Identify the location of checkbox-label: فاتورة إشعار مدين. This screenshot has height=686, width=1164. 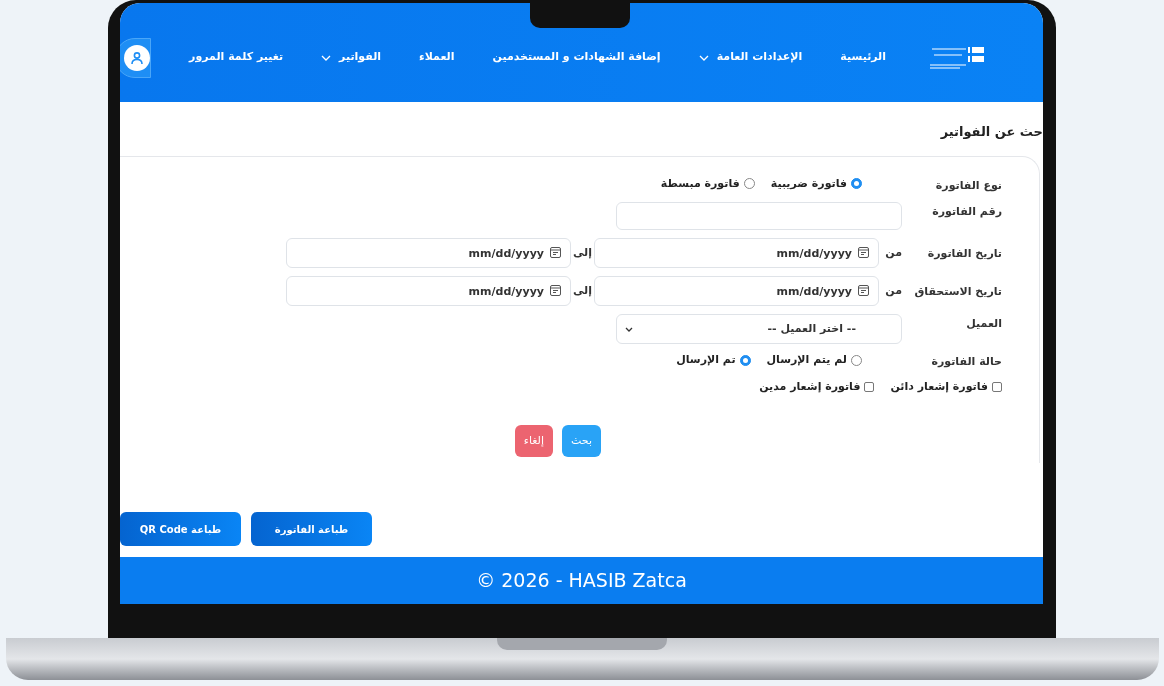
(810, 386).